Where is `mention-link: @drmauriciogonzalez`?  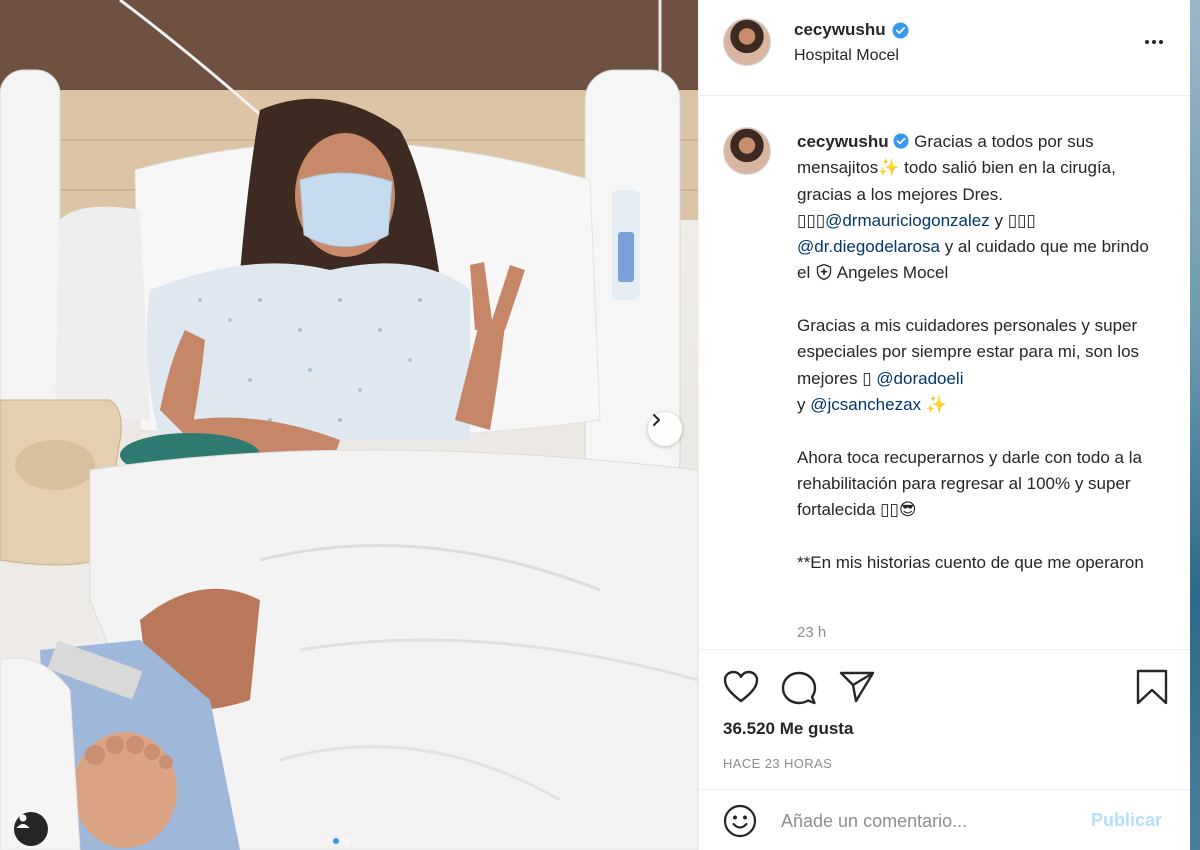 mention-link: @drmauriciogonzalez is located at coordinates (907, 220).